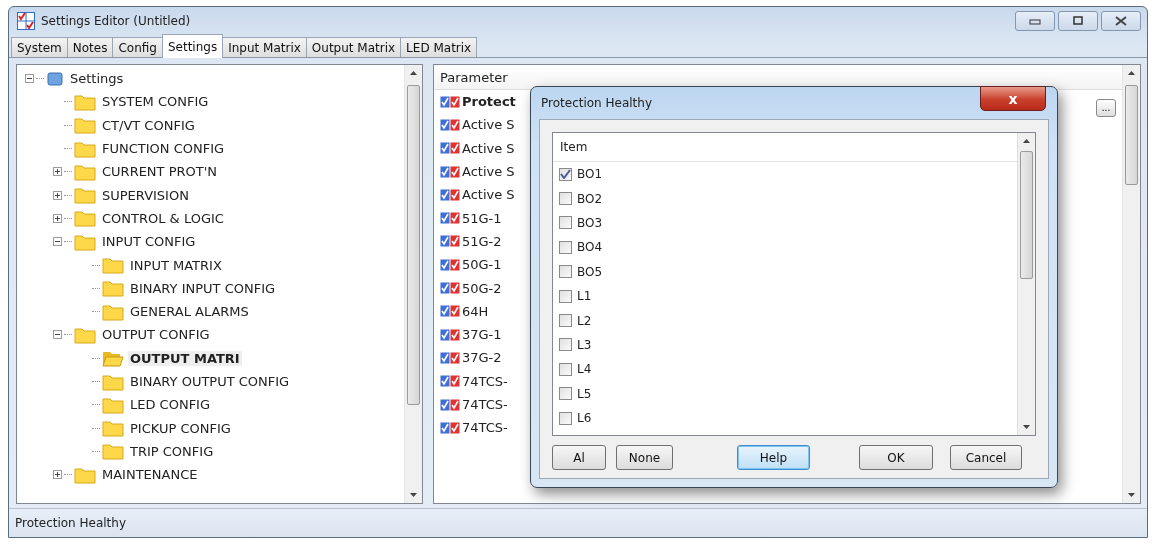 Image resolution: width=1159 pixels, height=547 pixels. What do you see at coordinates (156, 335) in the screenshot?
I see `tree-item: OUTPUT CONFIG` at bounding box center [156, 335].